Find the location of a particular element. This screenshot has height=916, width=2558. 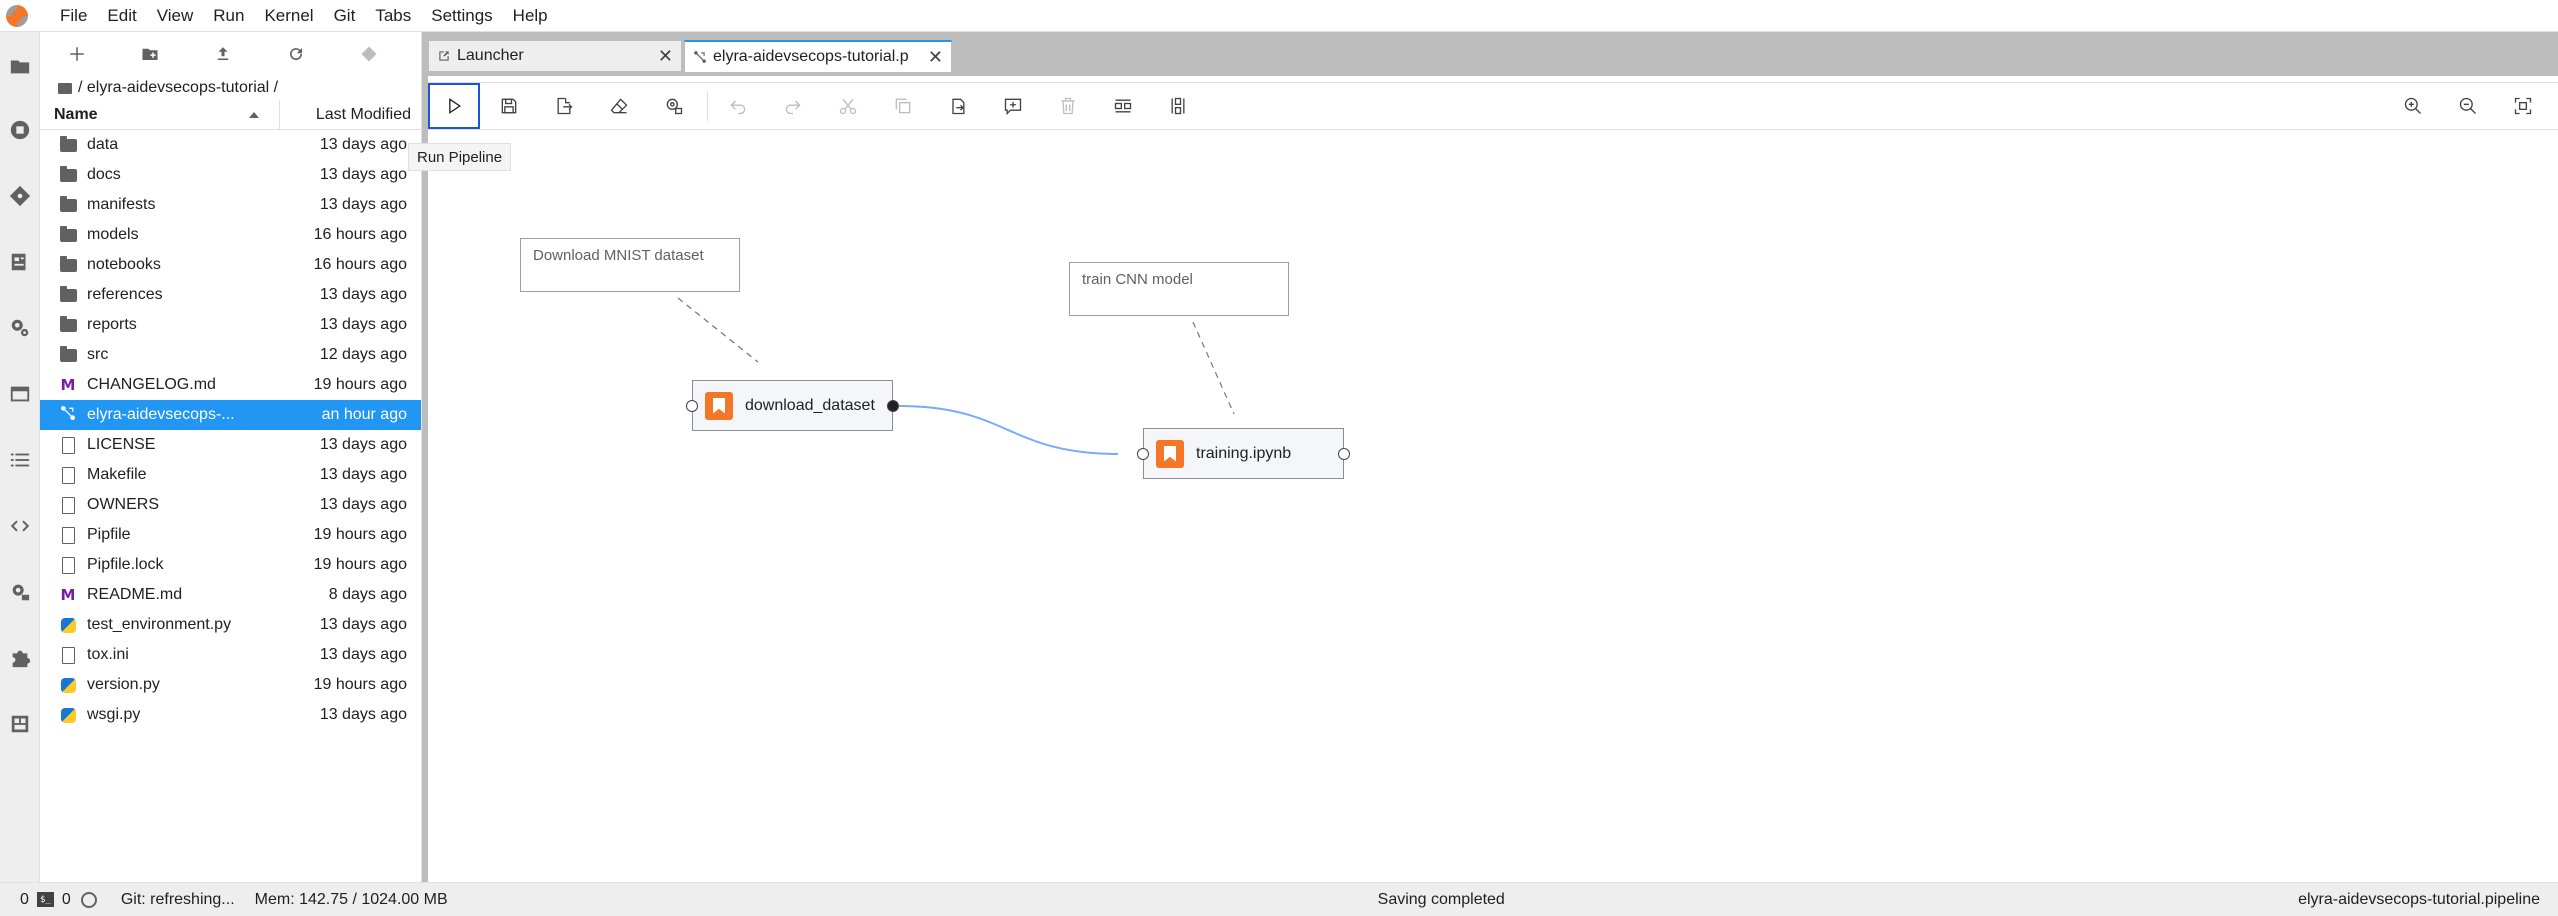

runtimes-icon is located at coordinates (20, 592).